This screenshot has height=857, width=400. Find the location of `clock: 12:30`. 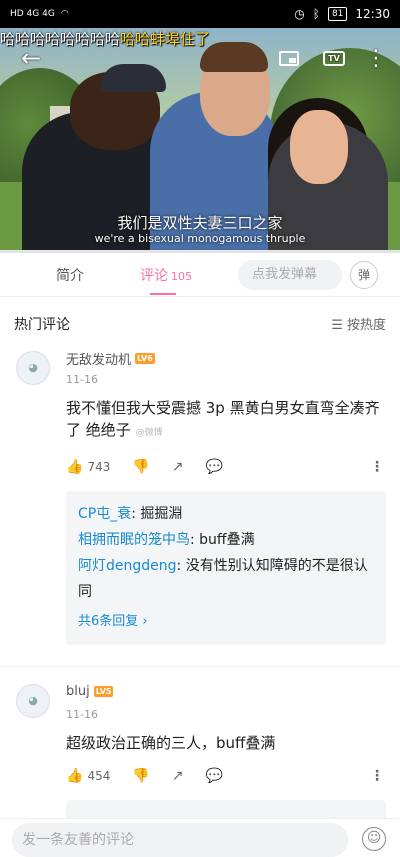

clock: 12:30 is located at coordinates (372, 14).